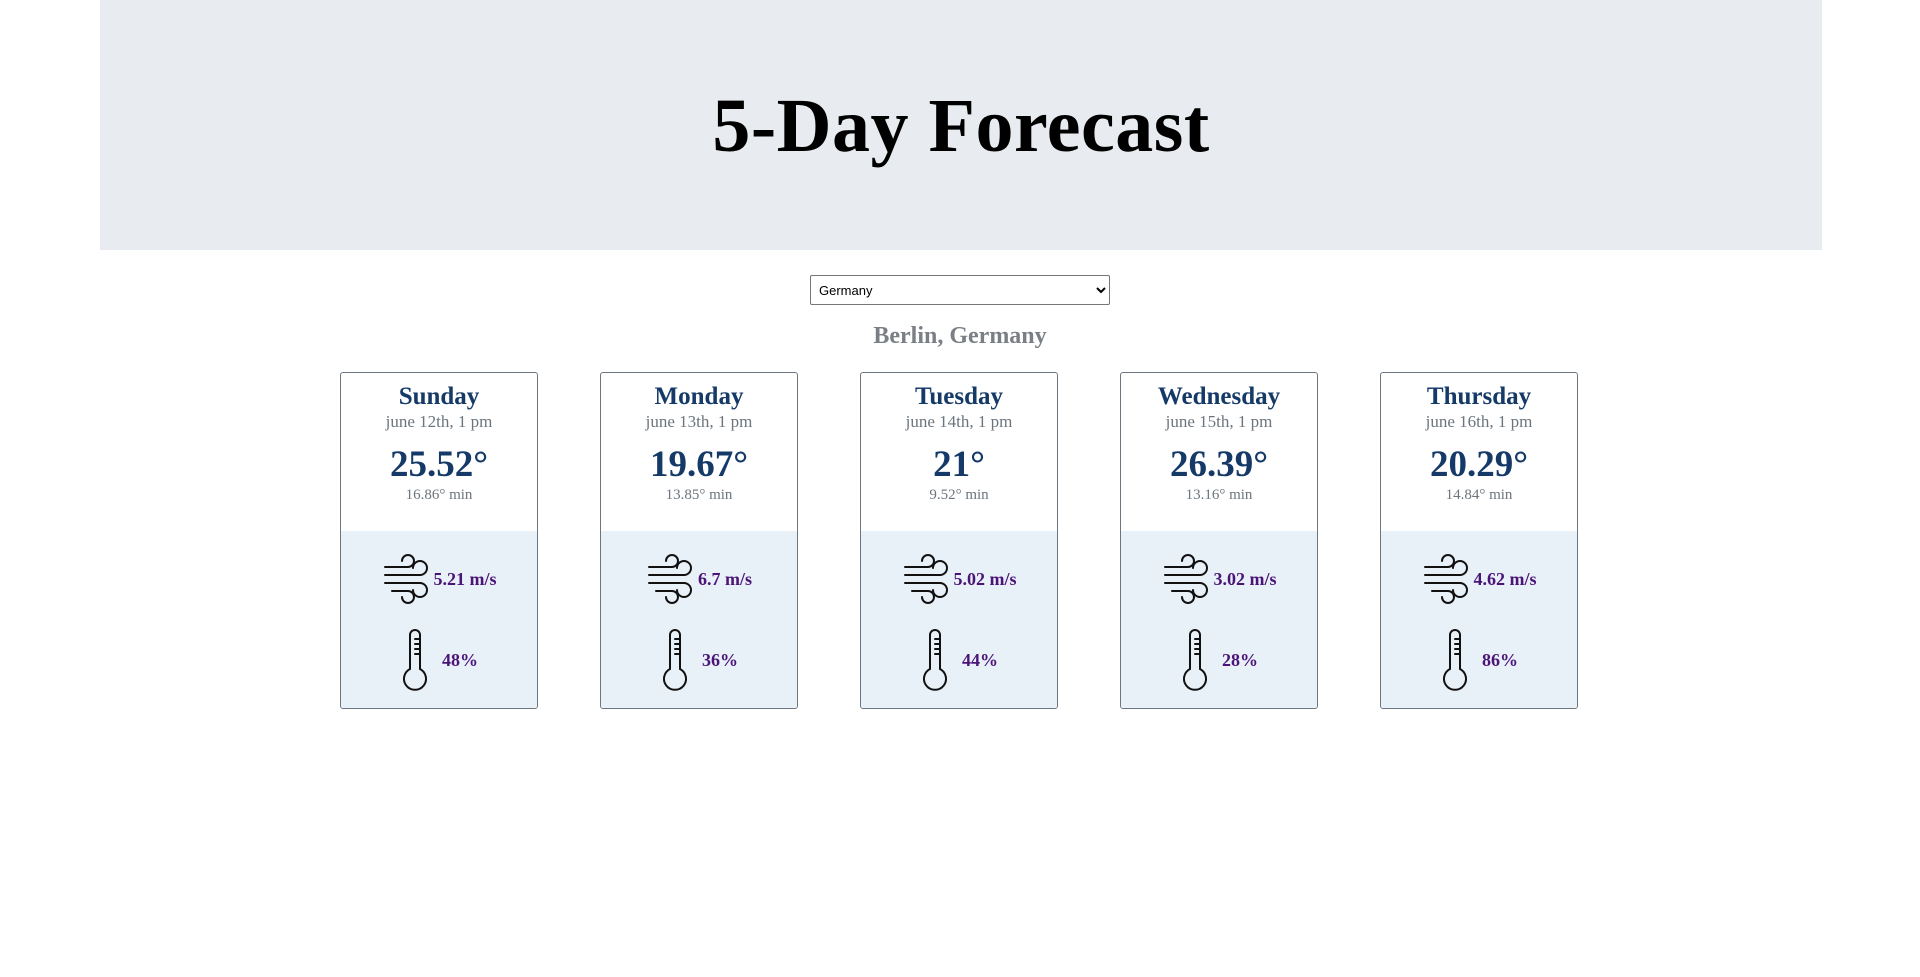  What do you see at coordinates (1219, 421) in the screenshot?
I see `forecast-date: june 15th, 1 pm` at bounding box center [1219, 421].